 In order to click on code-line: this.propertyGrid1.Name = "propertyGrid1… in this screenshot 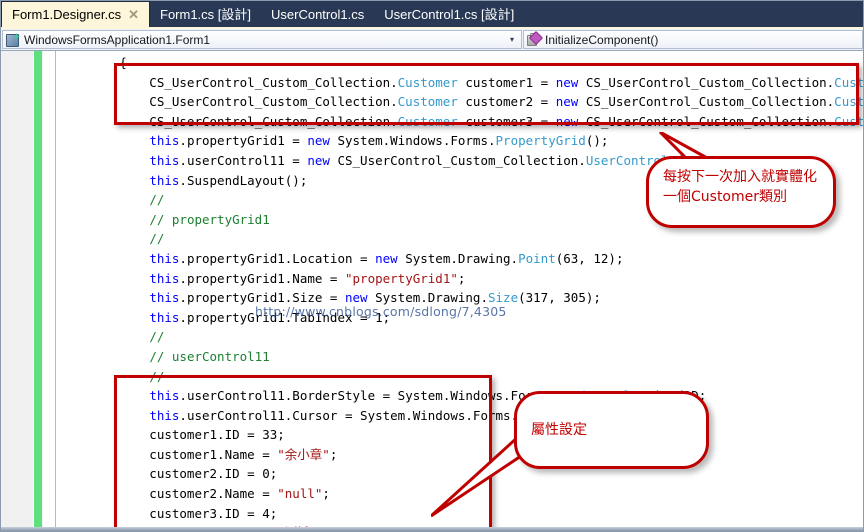, I will do `click(307, 278)`.